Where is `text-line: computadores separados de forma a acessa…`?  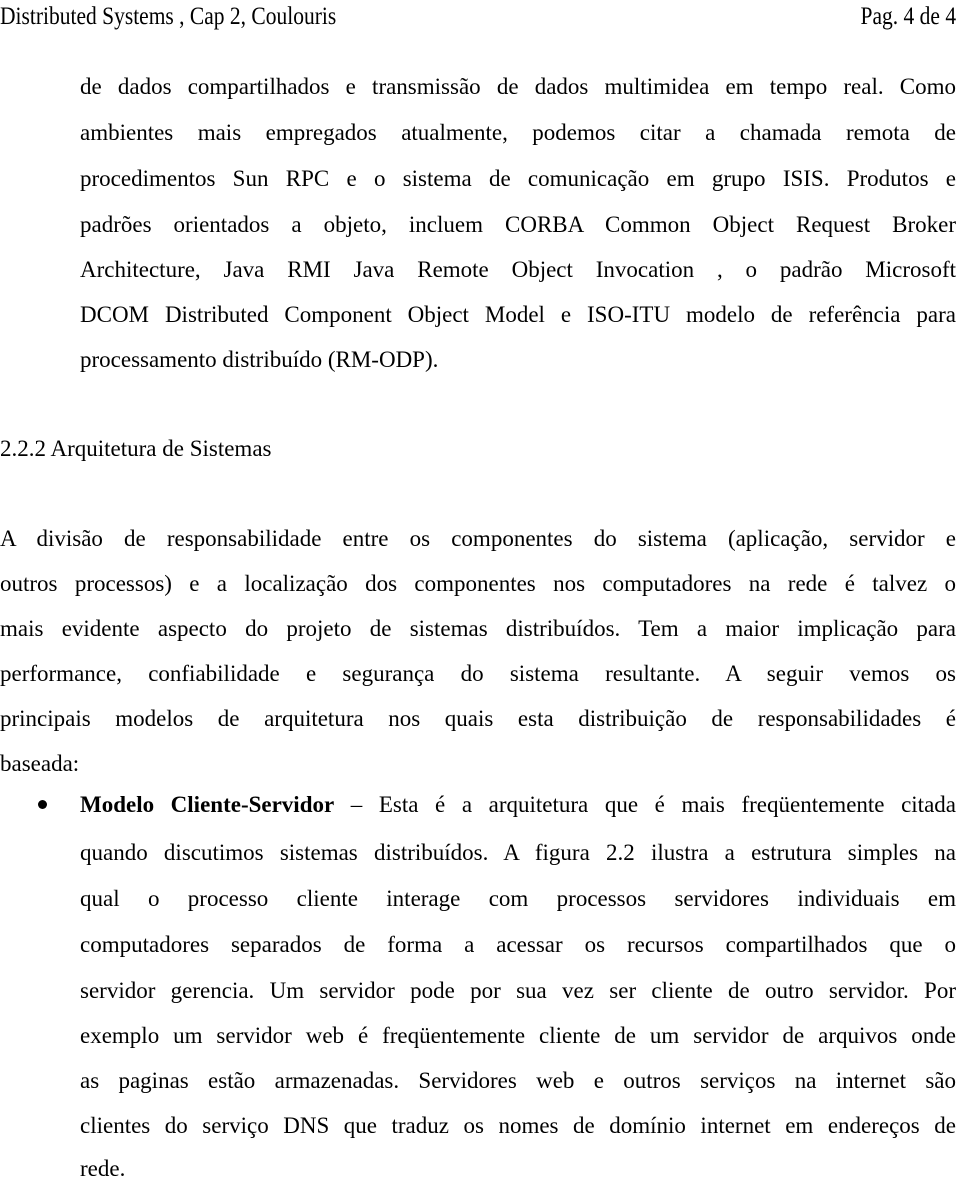
text-line: computadores separados de forma a acessa… is located at coordinates (518, 944).